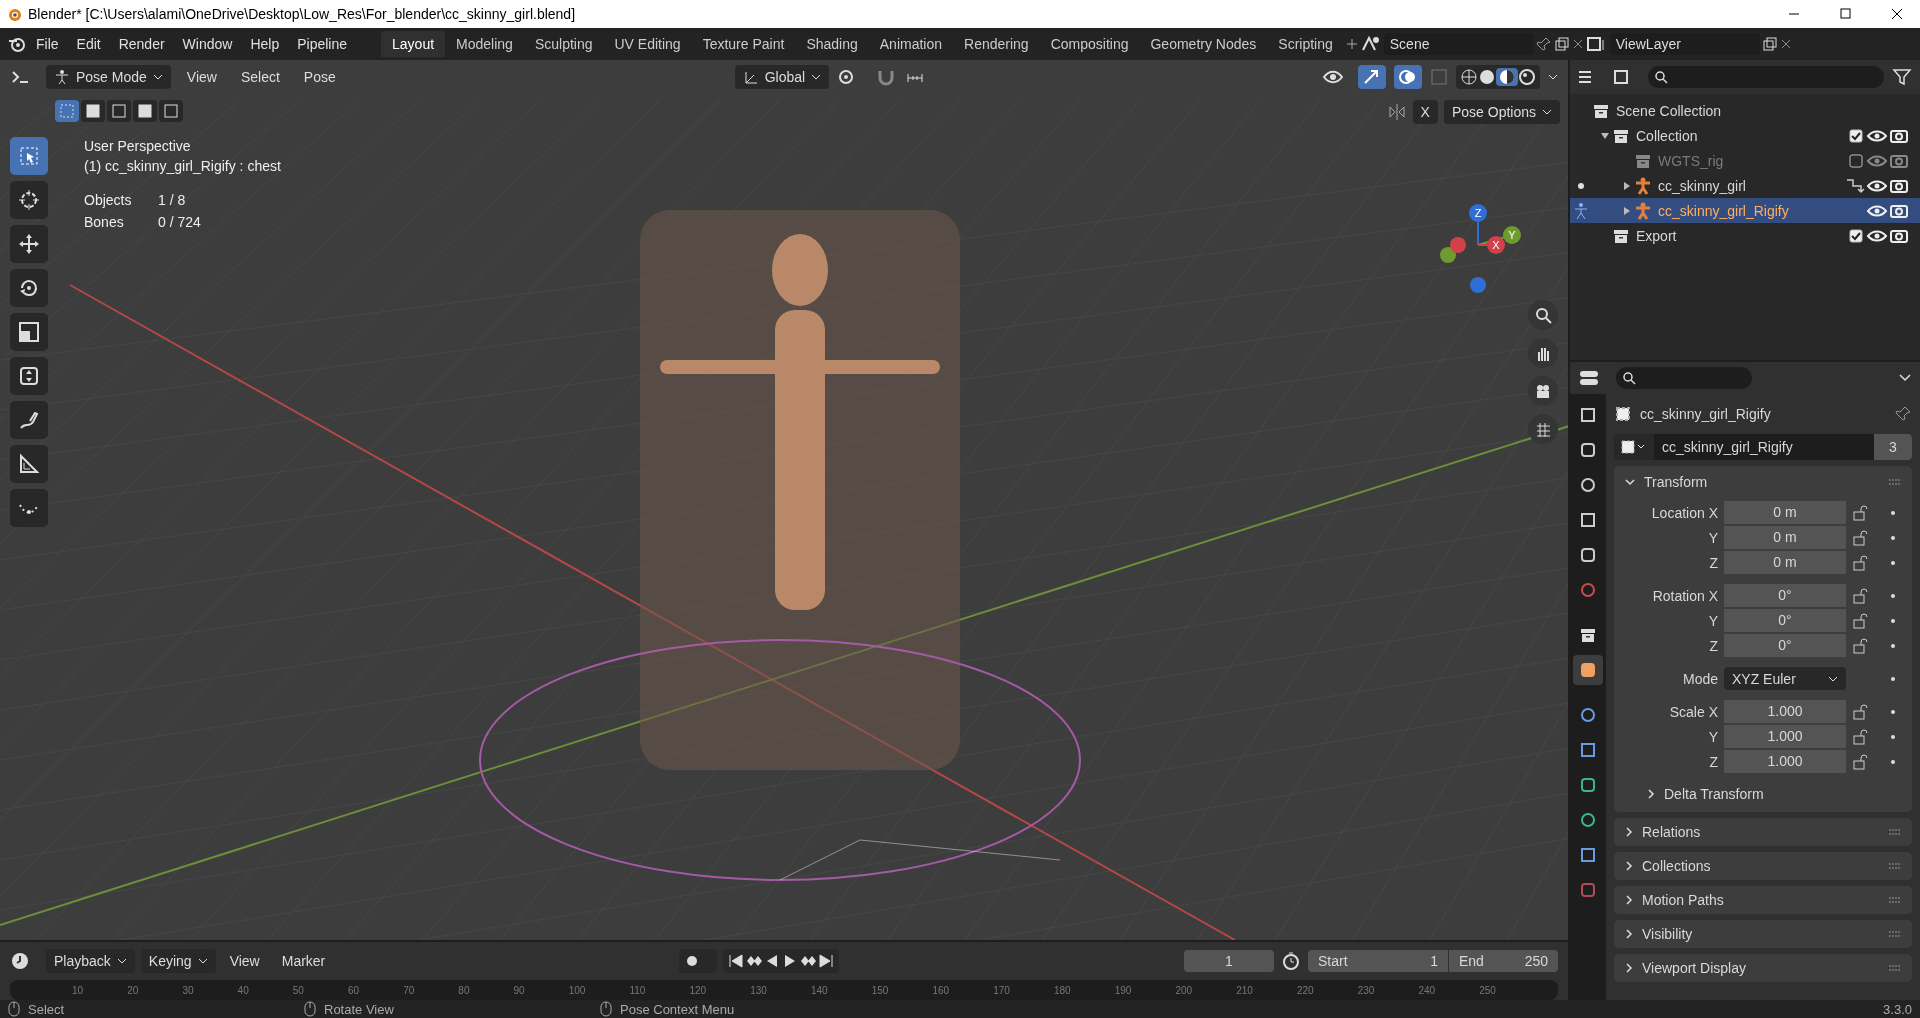 This screenshot has width=1920, height=1018. I want to click on jump-end-icon, so click(825, 961).